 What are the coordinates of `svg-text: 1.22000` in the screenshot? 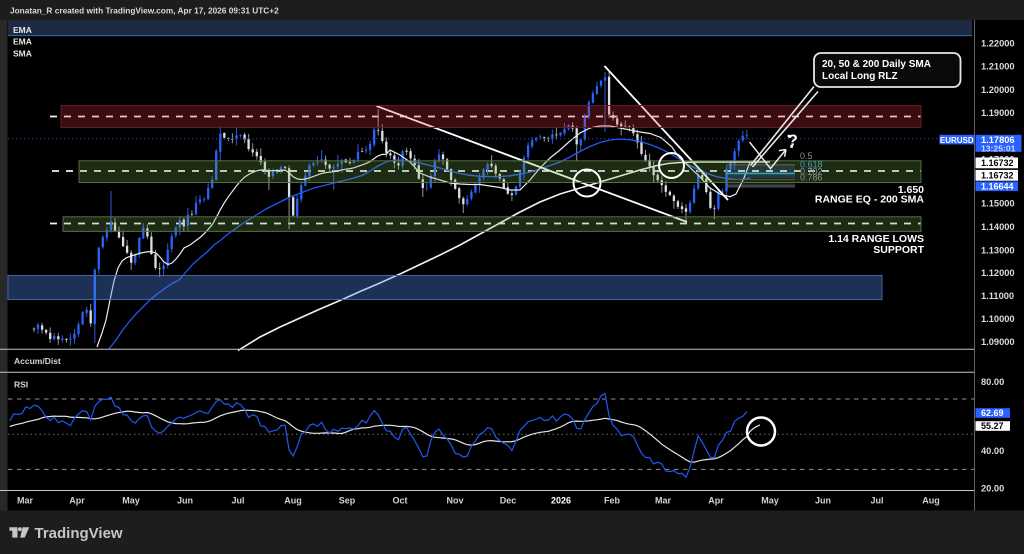 It's located at (998, 43).